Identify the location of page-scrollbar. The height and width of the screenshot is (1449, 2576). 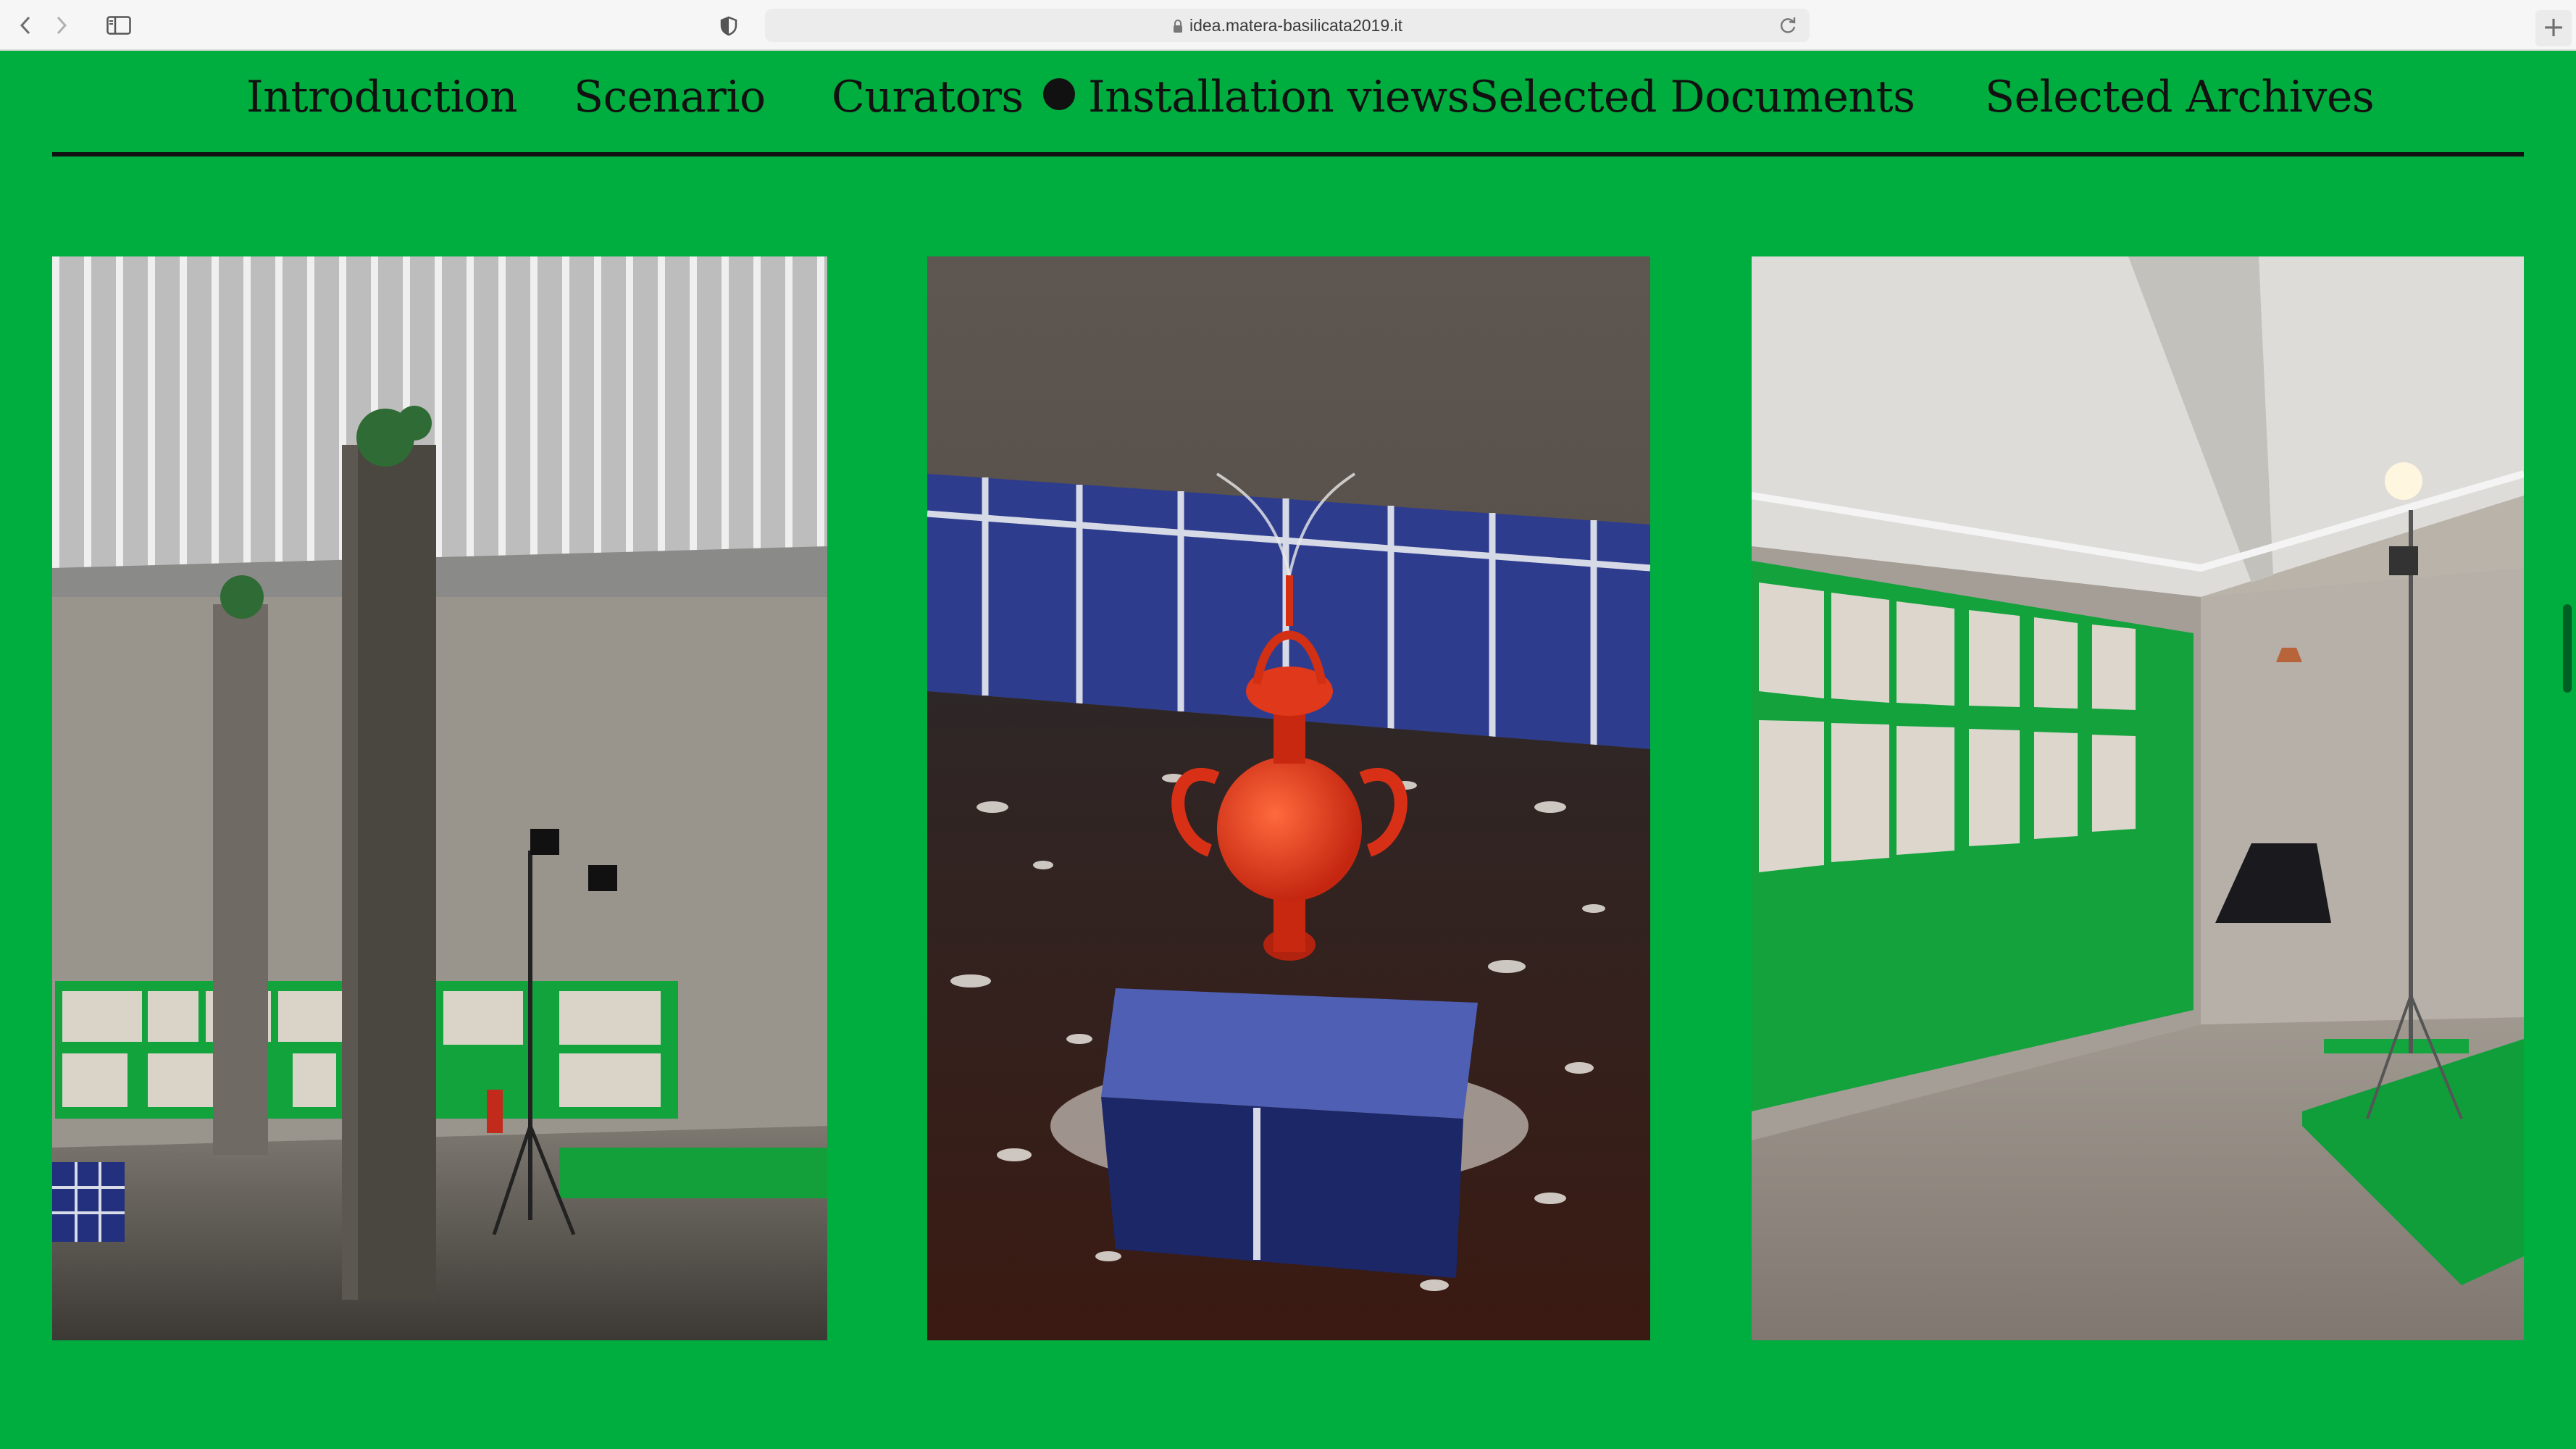
(2567, 648).